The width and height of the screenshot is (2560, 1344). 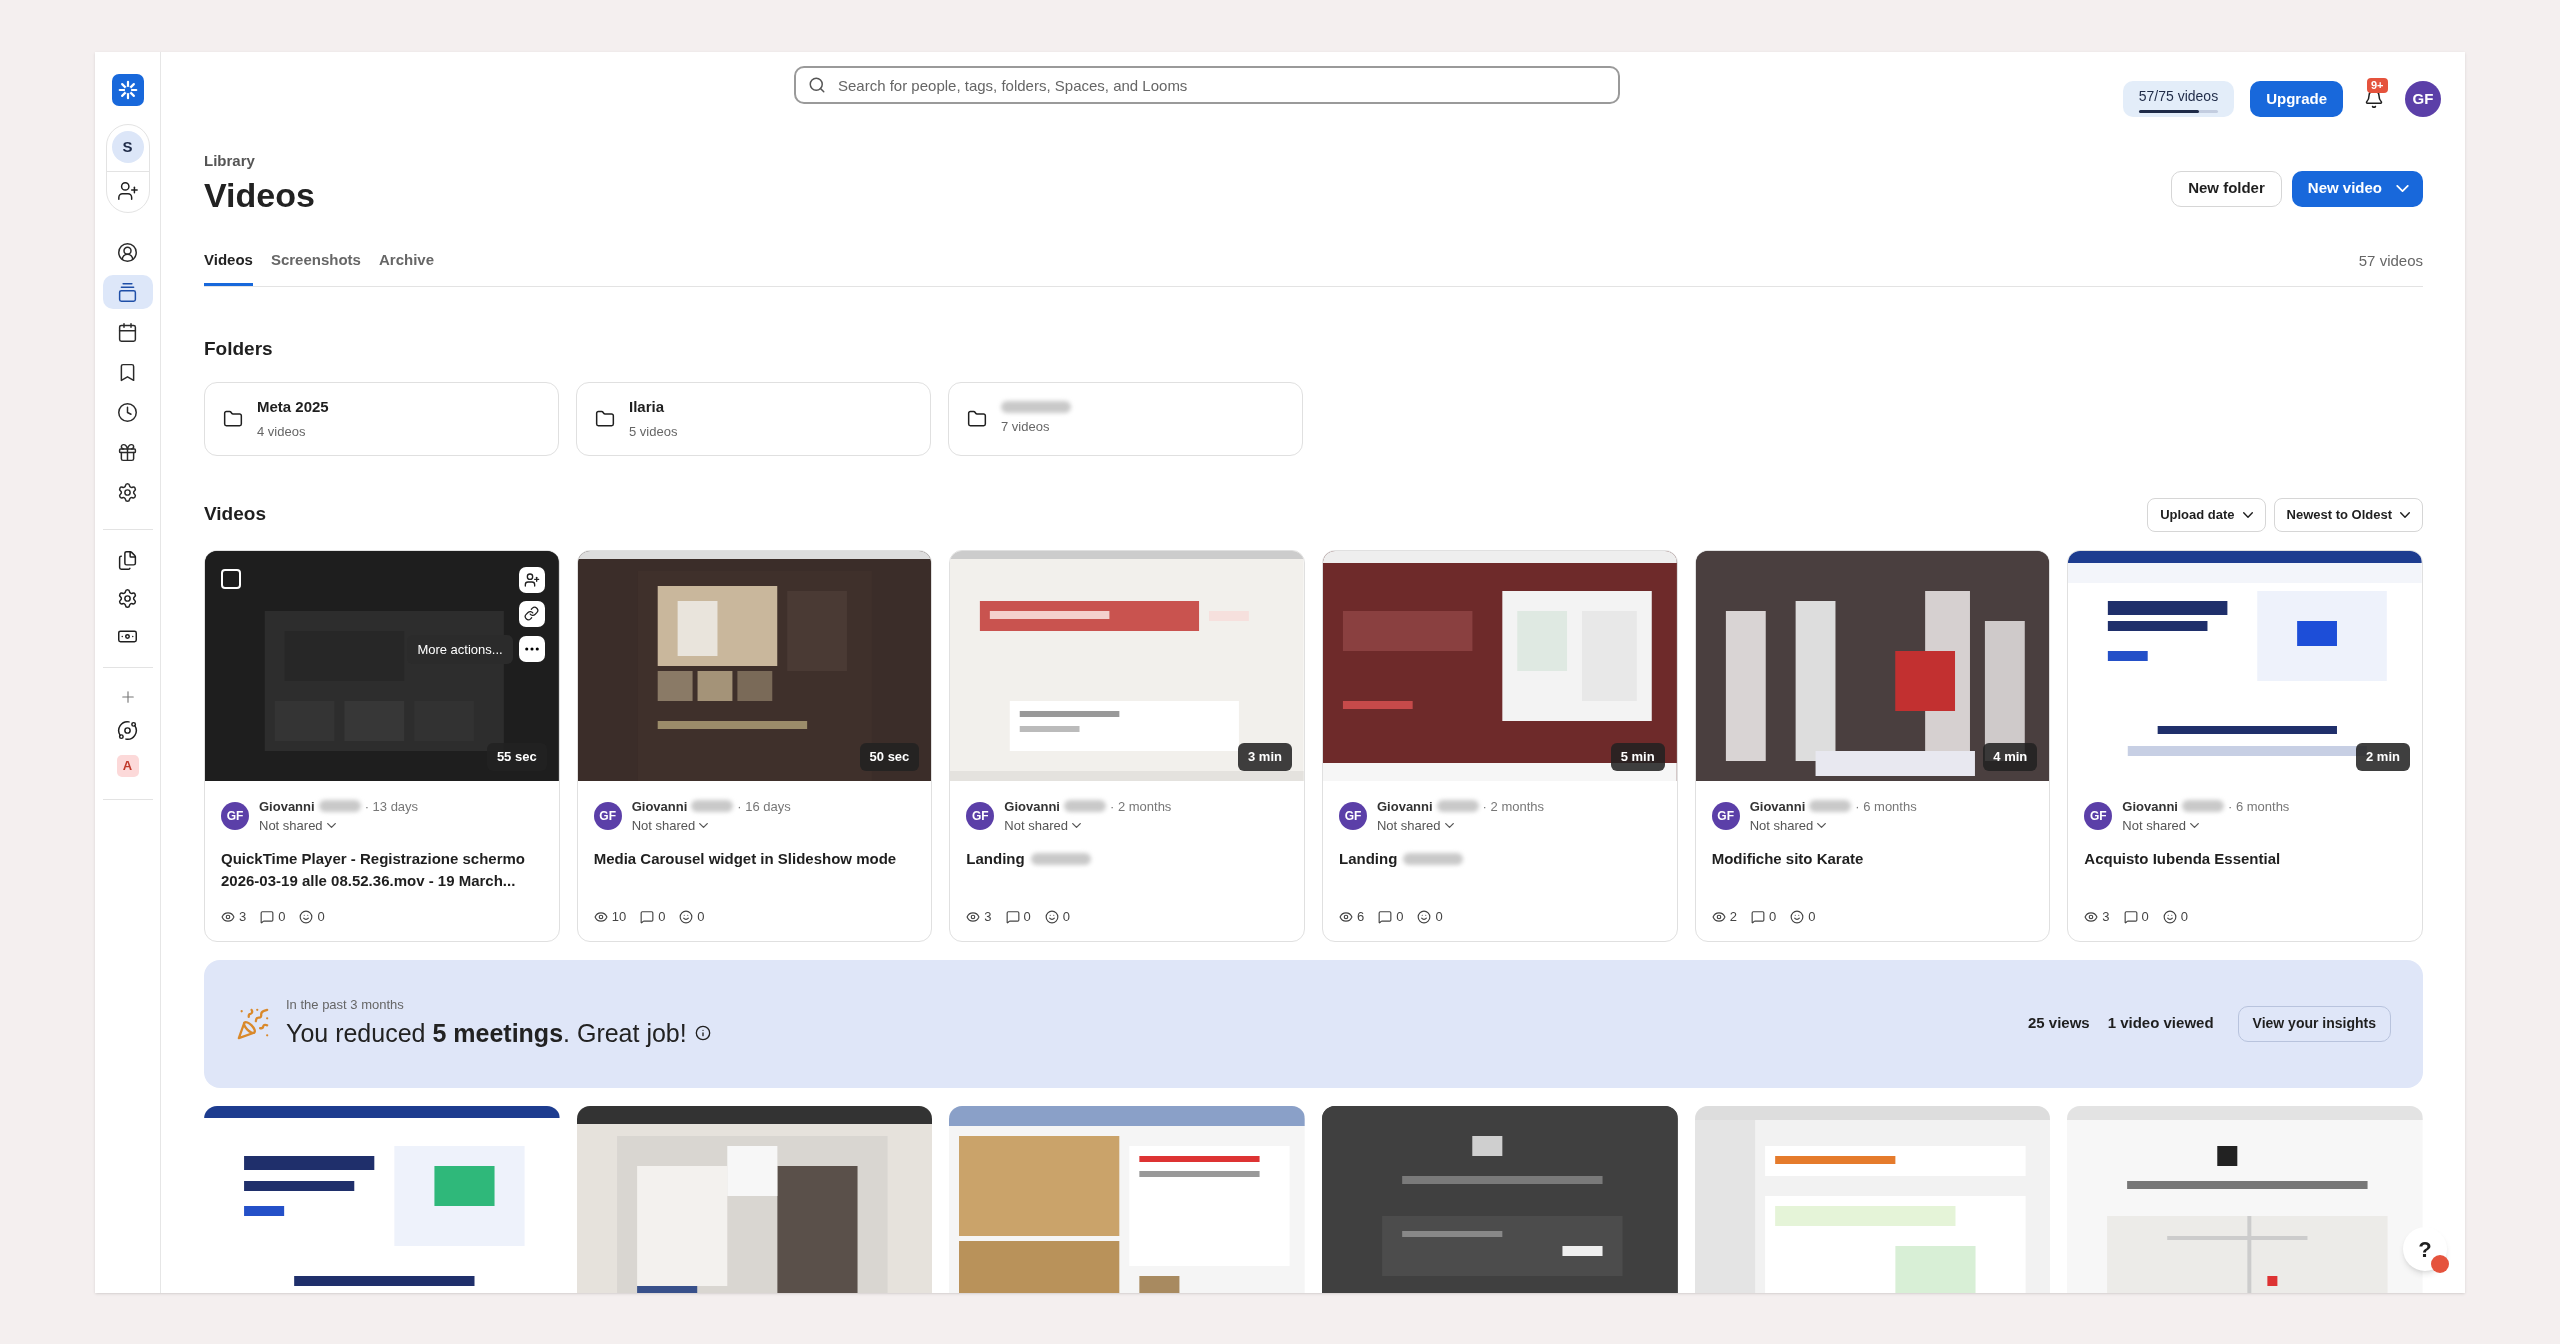 What do you see at coordinates (231, 578) in the screenshot?
I see `checkbox` at bounding box center [231, 578].